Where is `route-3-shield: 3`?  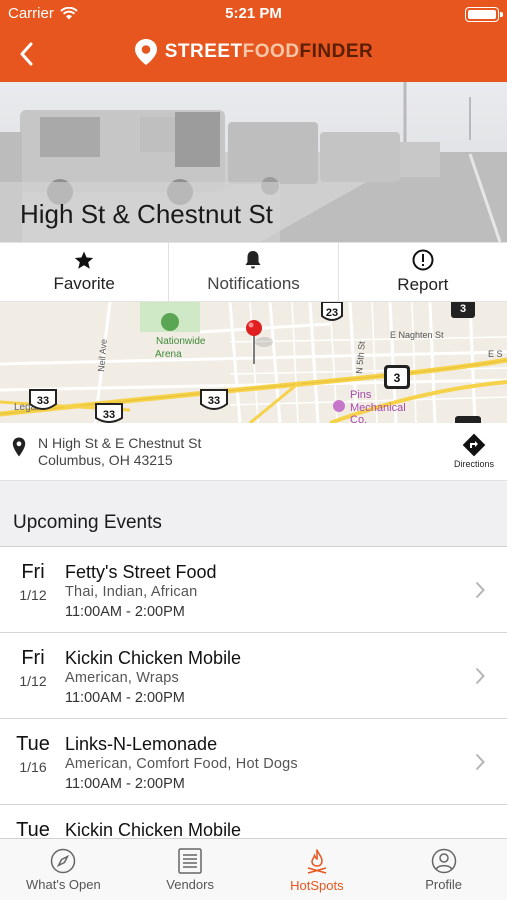
route-3-shield: 3 is located at coordinates (397, 377).